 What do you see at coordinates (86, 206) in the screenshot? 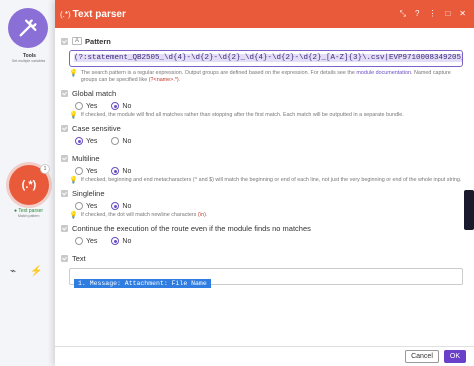
I see `singleline-yes-radio: Yes` at bounding box center [86, 206].